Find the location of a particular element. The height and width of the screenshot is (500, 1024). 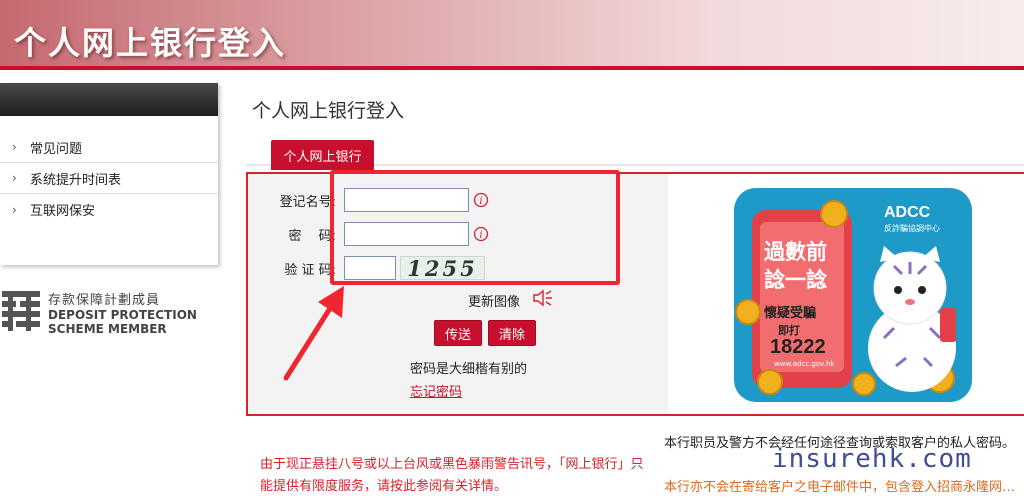

username-row: 登记名号: i is located at coordinates (379, 200).